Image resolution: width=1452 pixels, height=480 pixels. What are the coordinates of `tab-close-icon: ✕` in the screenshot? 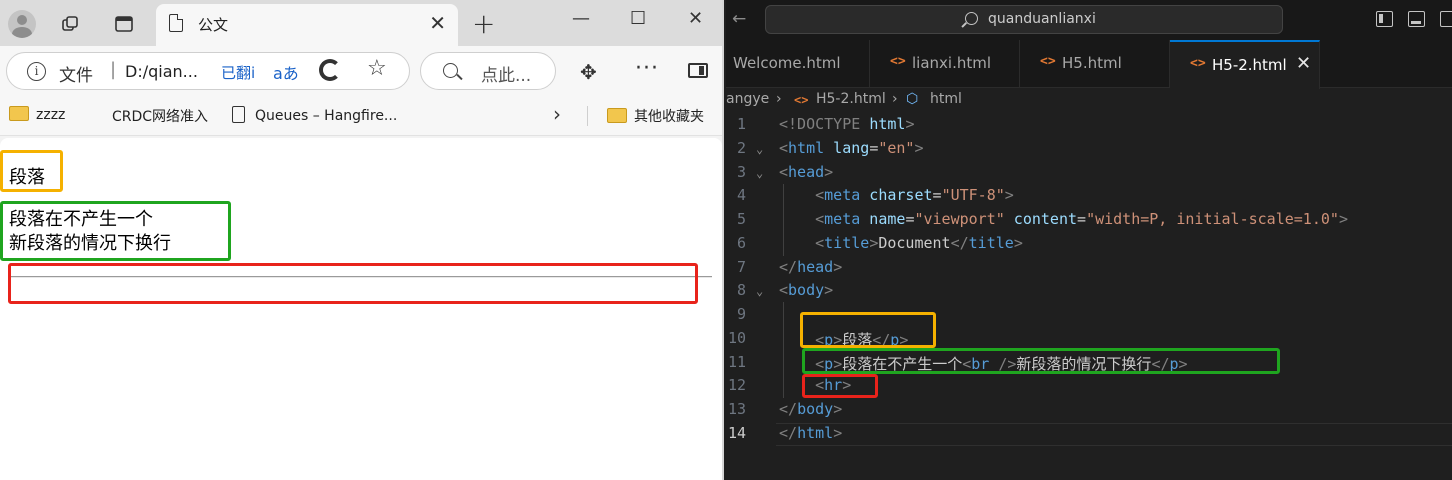 It's located at (1303, 63).